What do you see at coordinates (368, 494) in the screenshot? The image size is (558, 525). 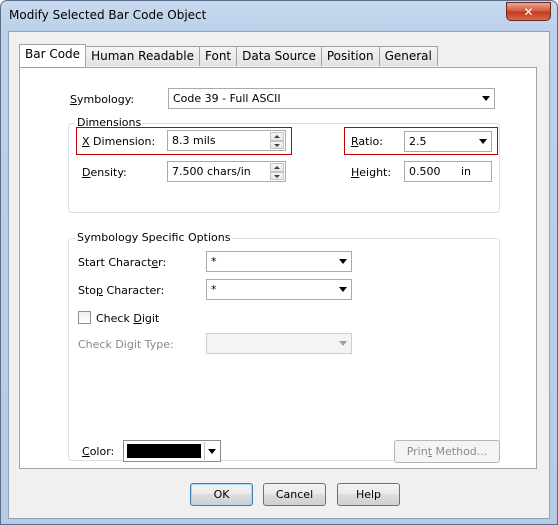 I see `help-button: Help` at bounding box center [368, 494].